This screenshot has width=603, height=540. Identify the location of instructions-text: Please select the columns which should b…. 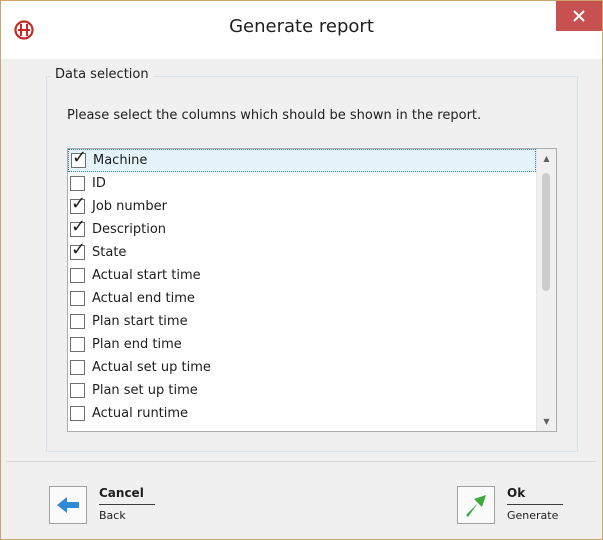
(274, 115).